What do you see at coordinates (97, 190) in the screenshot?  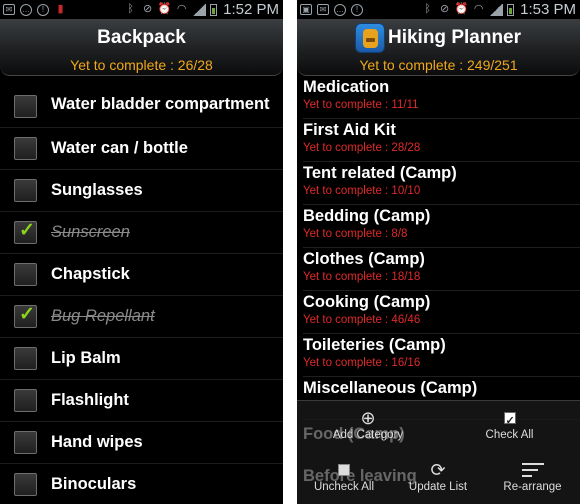 I see `item-label: Sunglasses` at bounding box center [97, 190].